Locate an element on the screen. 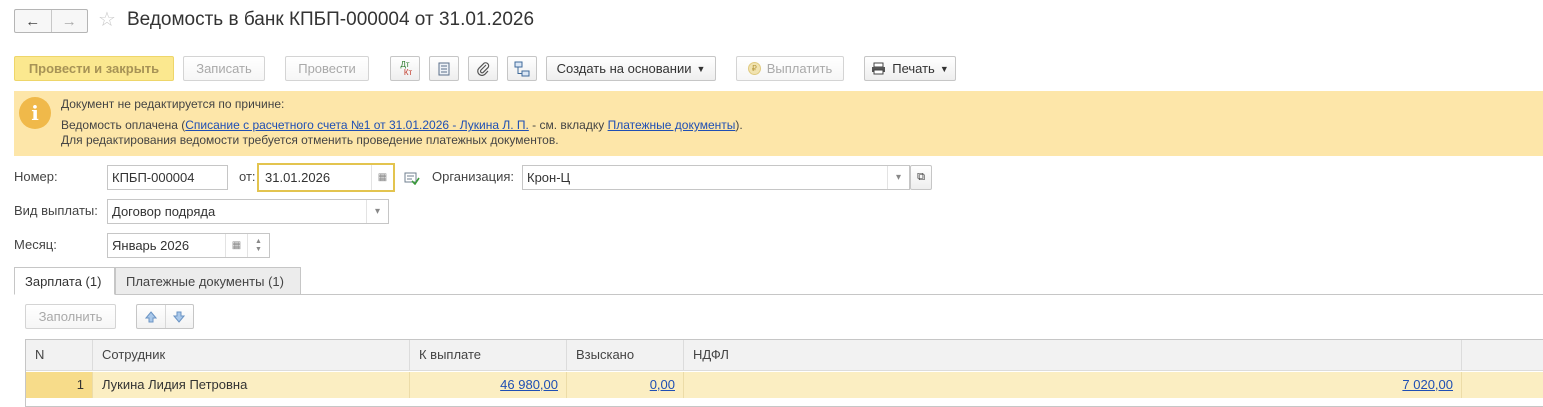 The width and height of the screenshot is (1543, 407). column-header-to-pay: К выплате is located at coordinates (488, 355).